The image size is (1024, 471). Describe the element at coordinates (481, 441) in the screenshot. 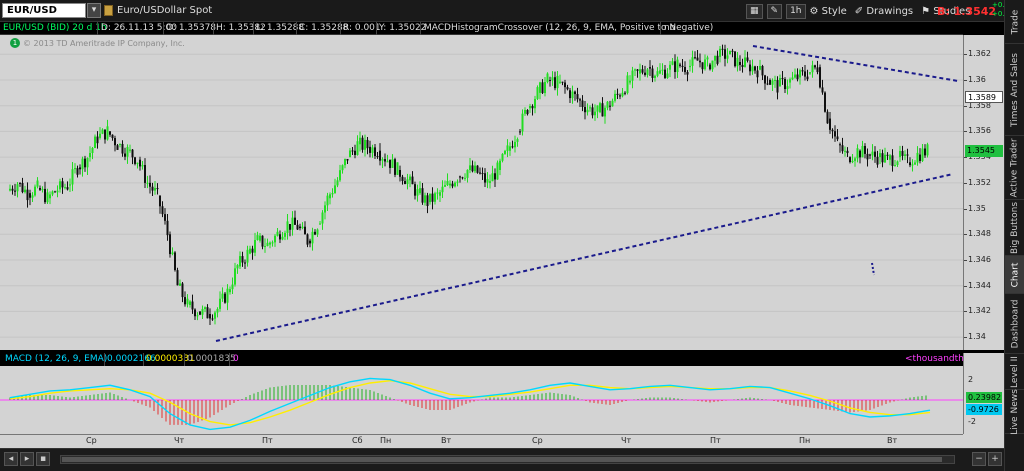

I see `time-axis: Ср Чт Пт Сб Пн Вт Ср Чт Пт Пн Вт` at that location.